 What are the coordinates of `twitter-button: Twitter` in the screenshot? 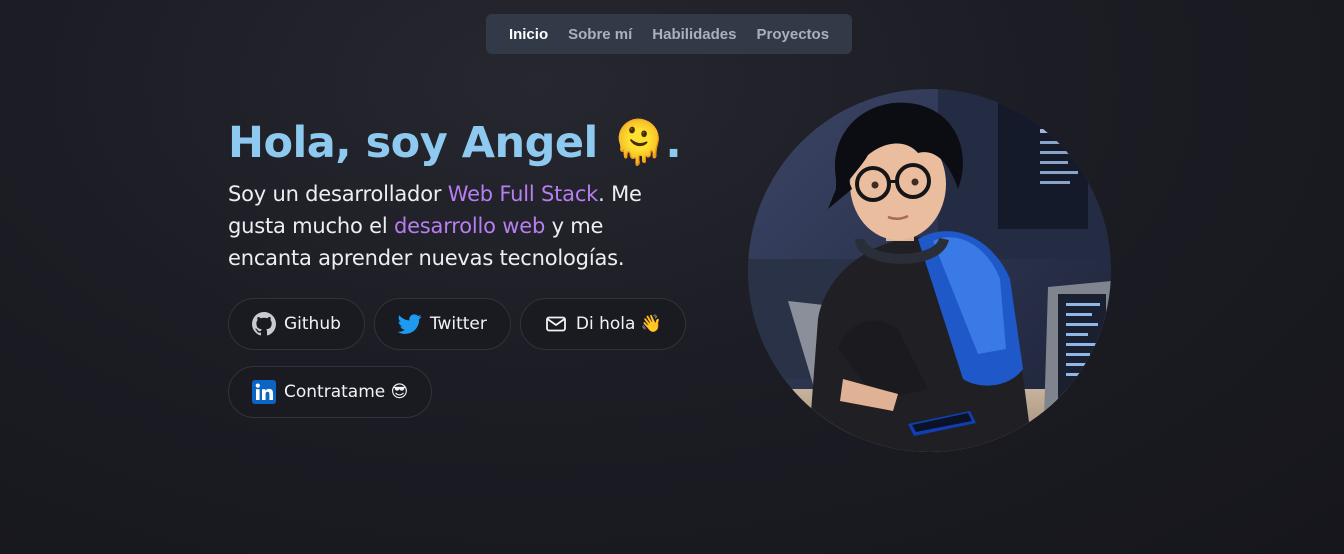 It's located at (442, 324).